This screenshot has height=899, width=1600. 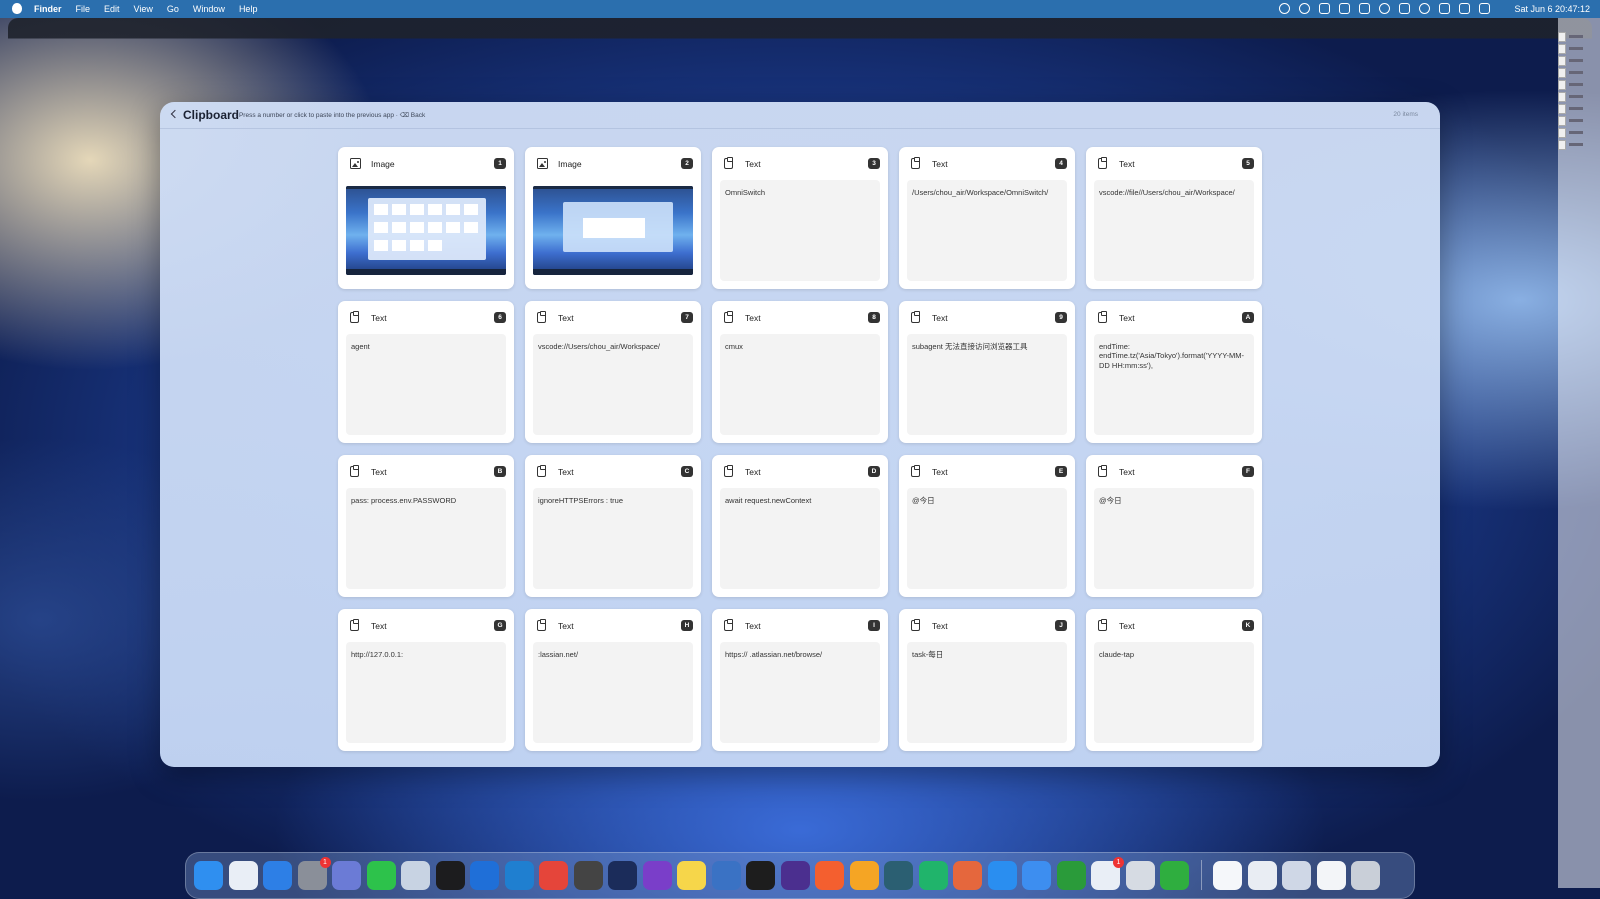 I want to click on accessibility-icon, so click(x=1364, y=8).